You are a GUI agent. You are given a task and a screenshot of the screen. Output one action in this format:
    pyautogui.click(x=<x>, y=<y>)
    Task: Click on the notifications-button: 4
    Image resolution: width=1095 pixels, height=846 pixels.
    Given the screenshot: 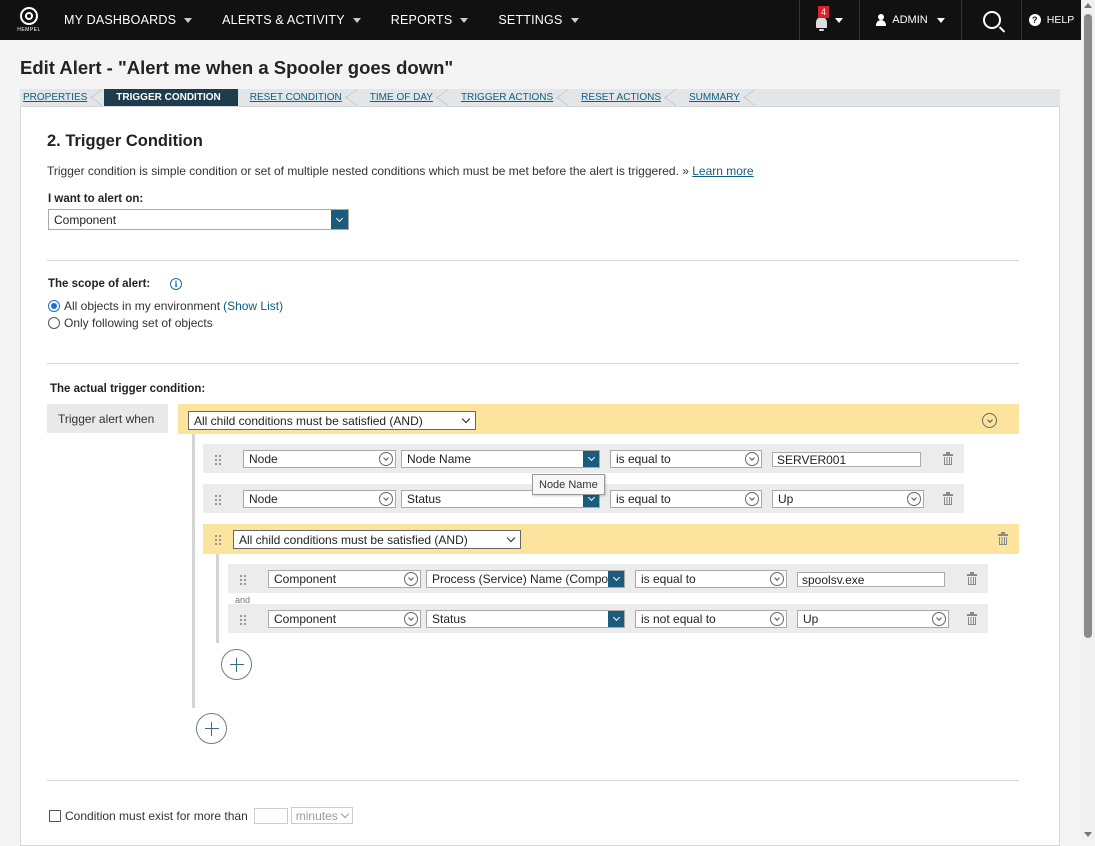 What is the action you would take?
    pyautogui.click(x=829, y=20)
    